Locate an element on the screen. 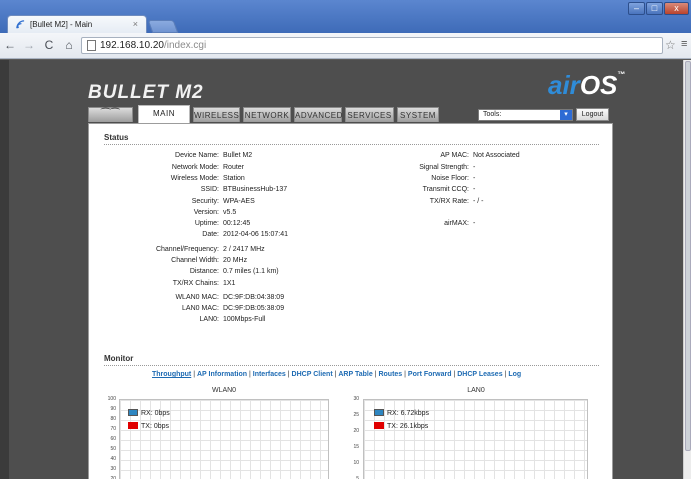  browser-tab: [Bullet M2] - Main × is located at coordinates (77, 24).